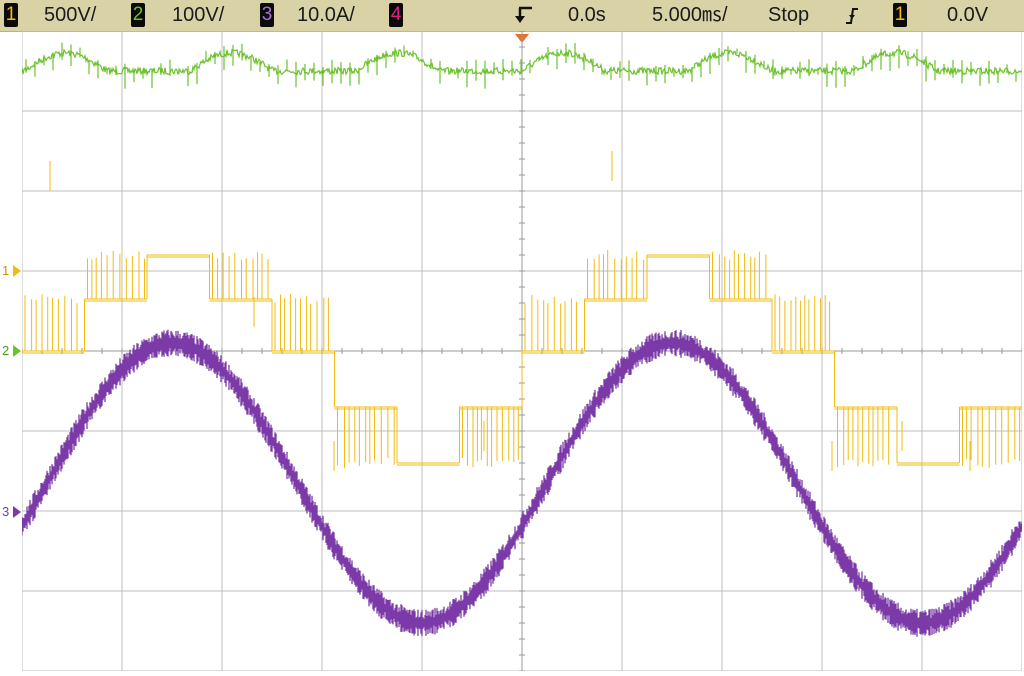 The height and width of the screenshot is (676, 1024). What do you see at coordinates (852, 16) in the screenshot?
I see `trigger-edge-icon` at bounding box center [852, 16].